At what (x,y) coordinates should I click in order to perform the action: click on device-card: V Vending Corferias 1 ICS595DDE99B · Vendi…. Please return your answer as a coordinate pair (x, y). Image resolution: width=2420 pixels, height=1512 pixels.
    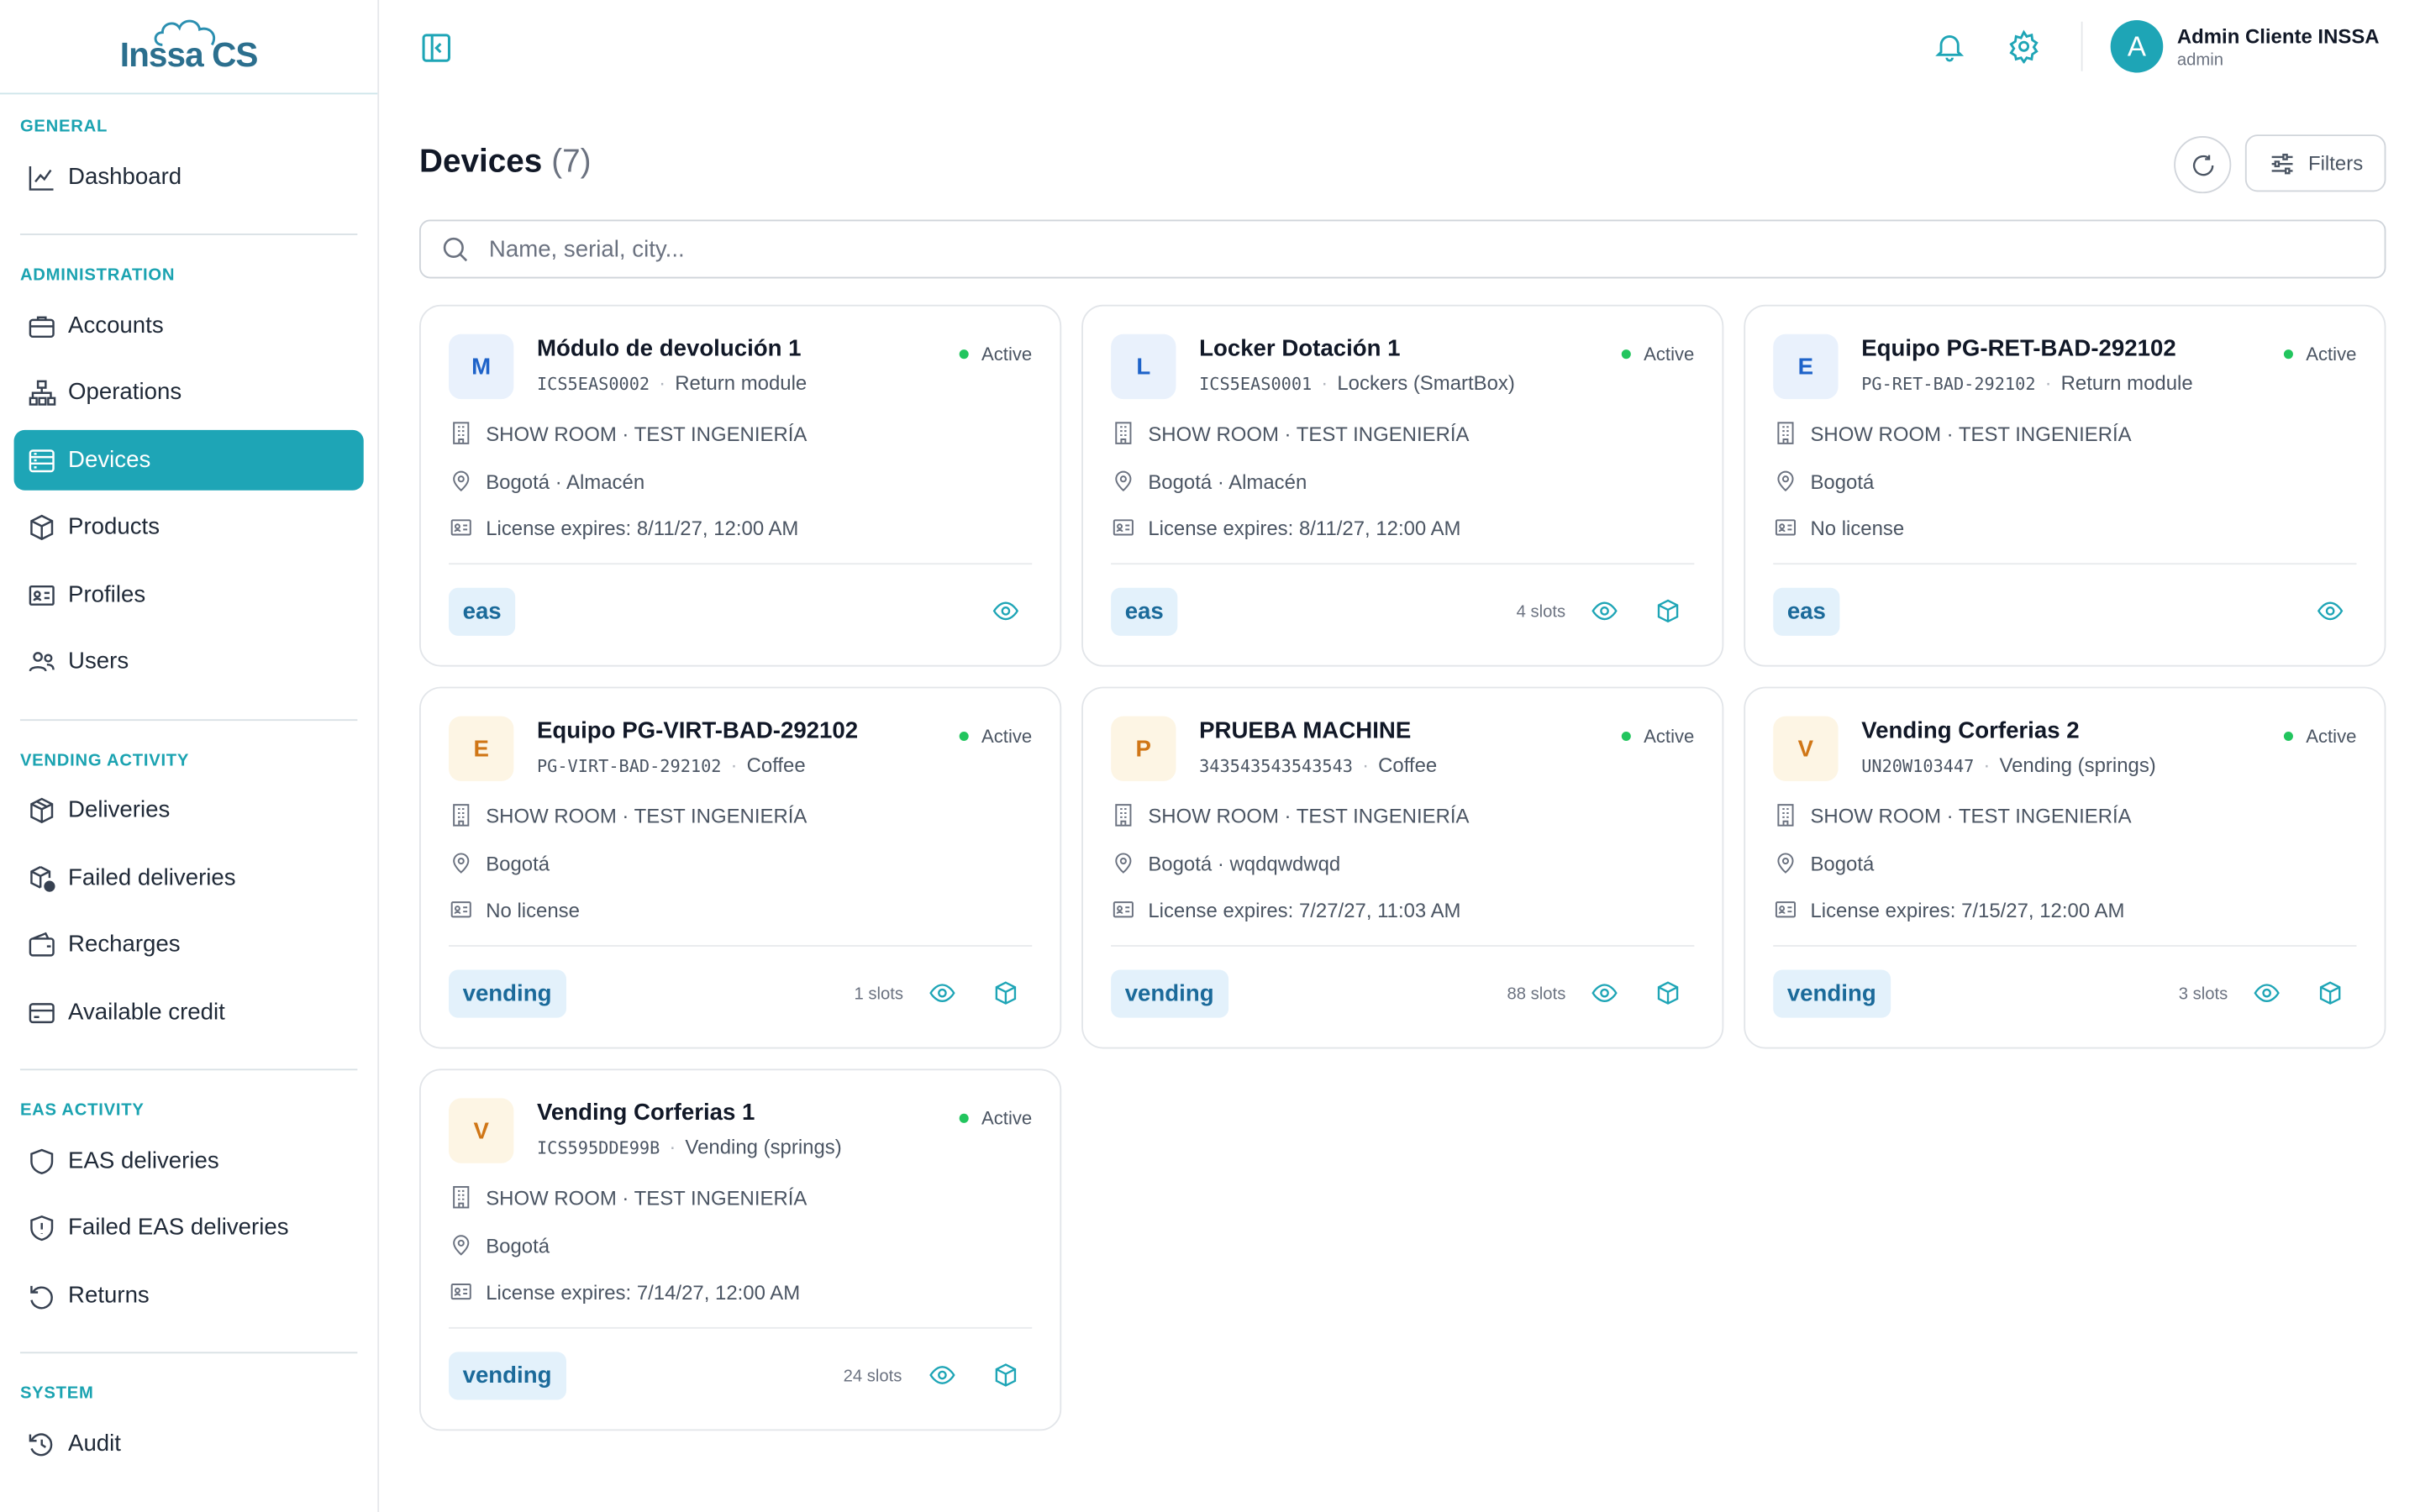
    Looking at the image, I should click on (740, 1249).